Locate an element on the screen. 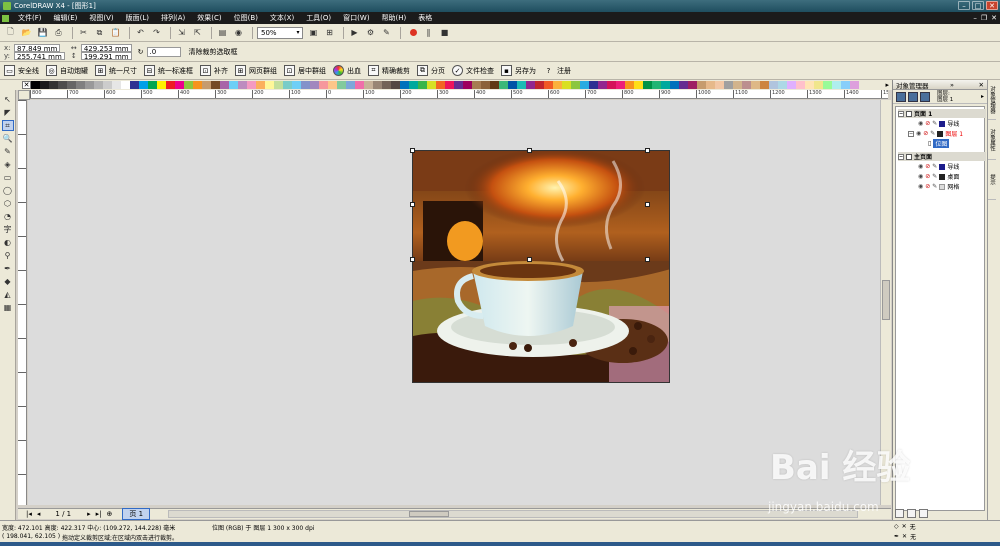 The height and width of the screenshot is (546, 1000). crop-handle-bottom-left is located at coordinates (412, 259).